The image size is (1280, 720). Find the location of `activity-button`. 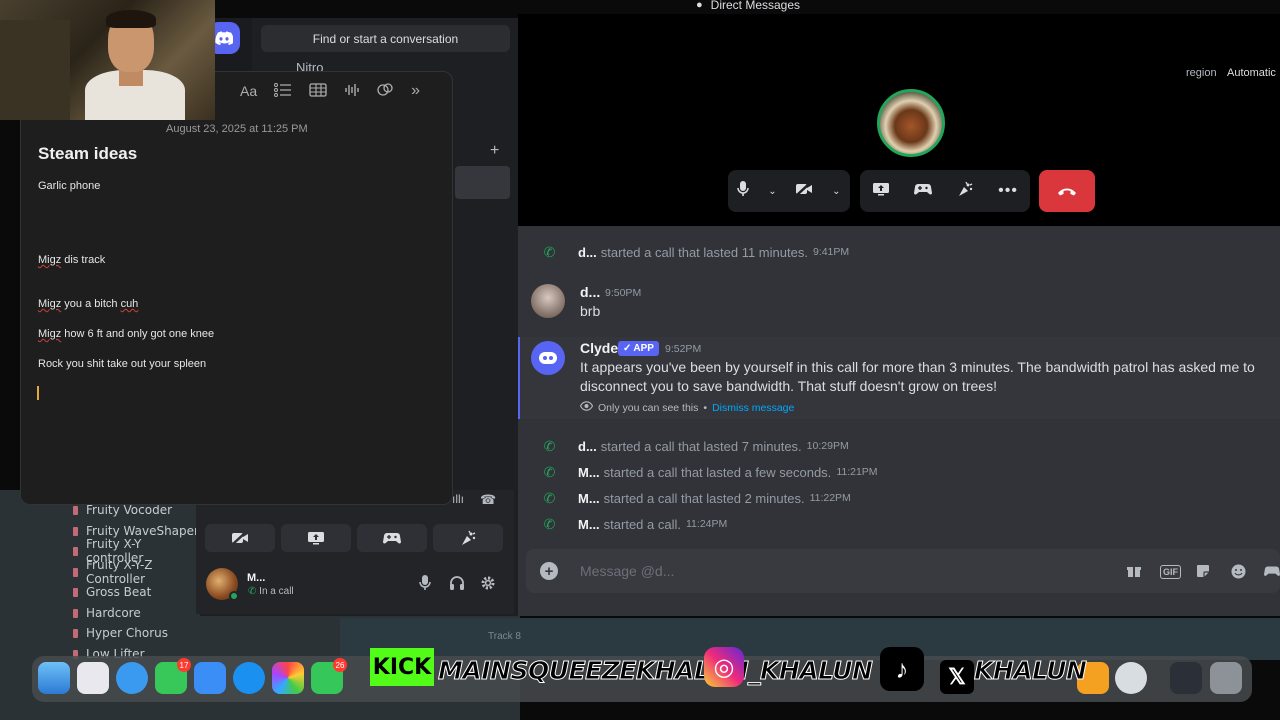

activity-button is located at coordinates (392, 538).